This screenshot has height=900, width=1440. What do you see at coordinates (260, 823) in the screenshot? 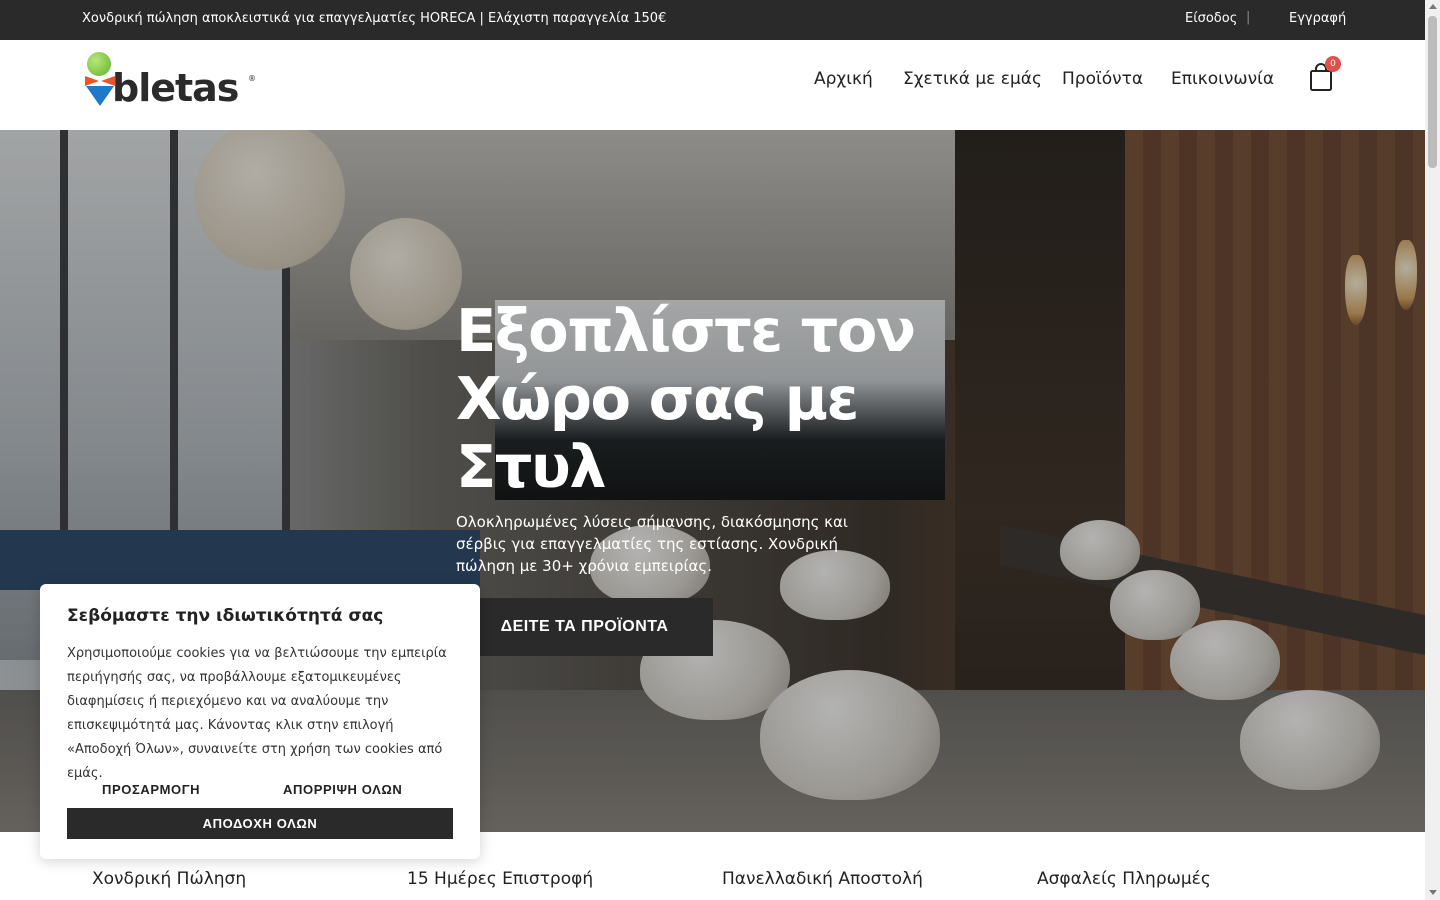
I see `cookie-accept-all-button: ΑΠΟΔΟΧΗ ΟΛΩΝ` at bounding box center [260, 823].